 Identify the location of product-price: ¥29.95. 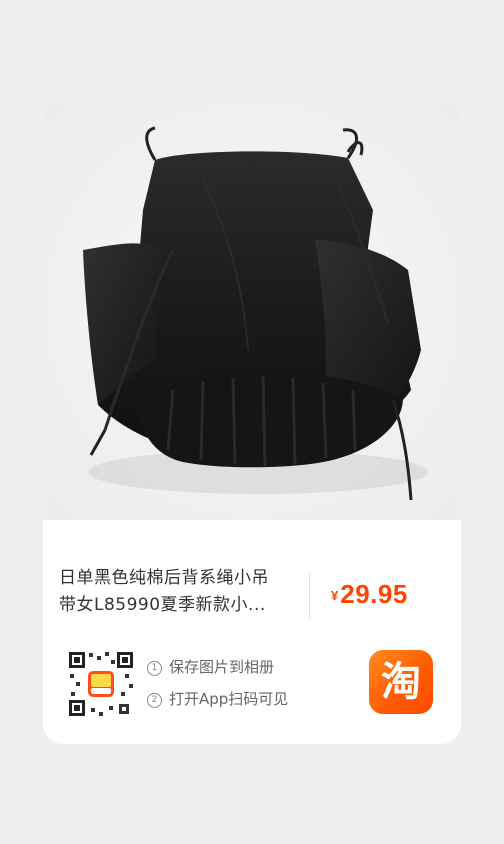
(369, 594).